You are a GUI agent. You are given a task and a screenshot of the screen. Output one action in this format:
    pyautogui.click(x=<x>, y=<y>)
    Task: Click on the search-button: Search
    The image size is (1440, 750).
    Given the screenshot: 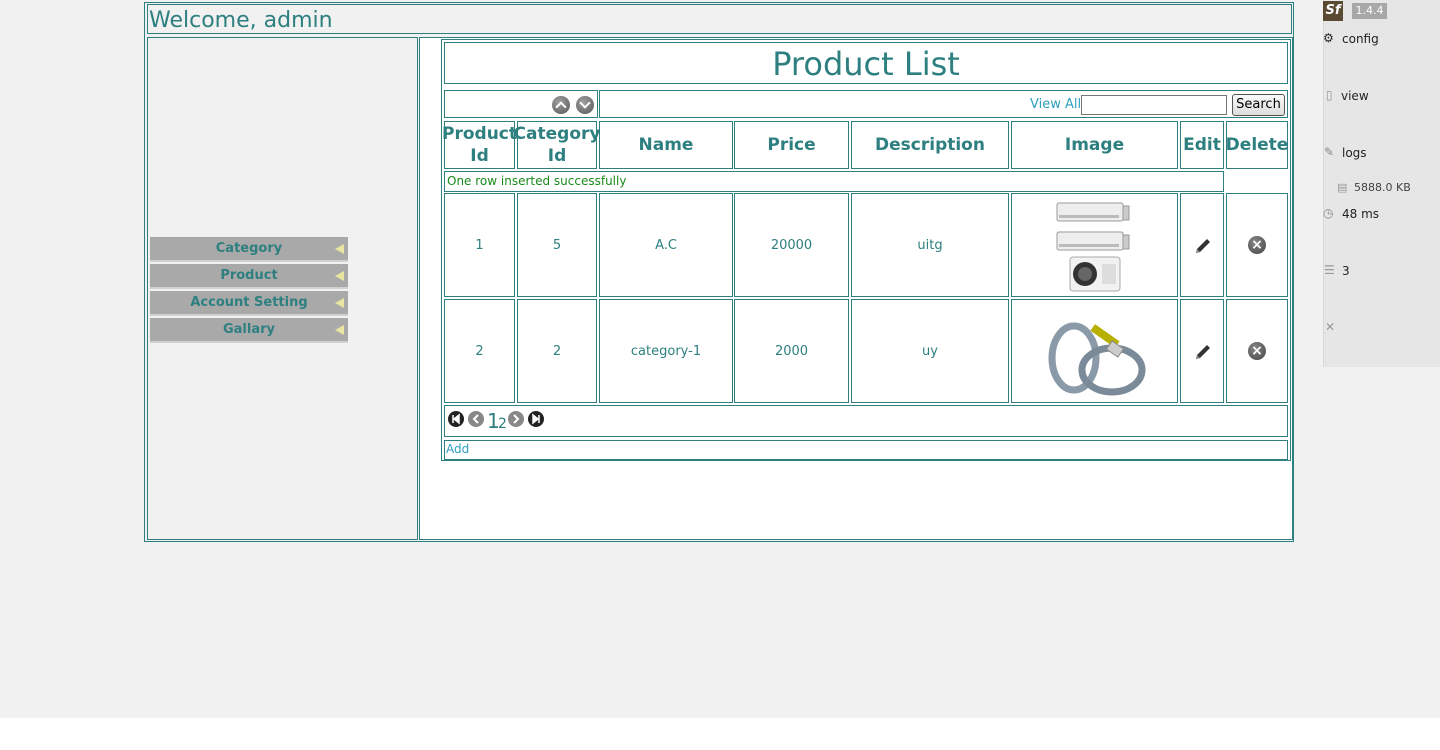 What is the action you would take?
    pyautogui.click(x=1258, y=105)
    